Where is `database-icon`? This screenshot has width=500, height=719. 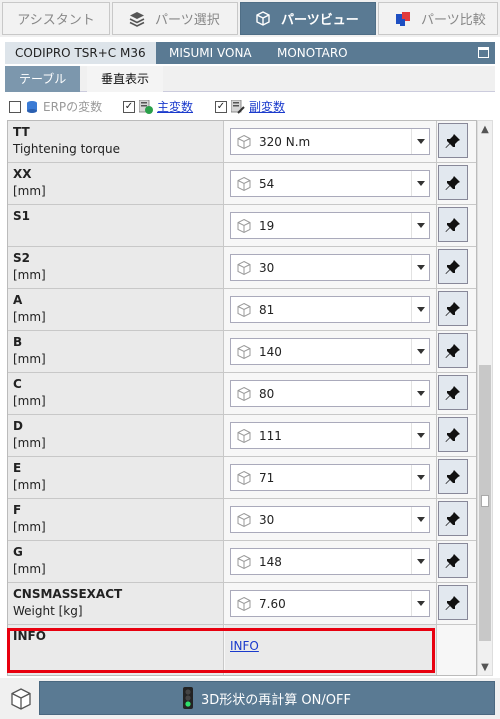
database-icon is located at coordinates (32, 107).